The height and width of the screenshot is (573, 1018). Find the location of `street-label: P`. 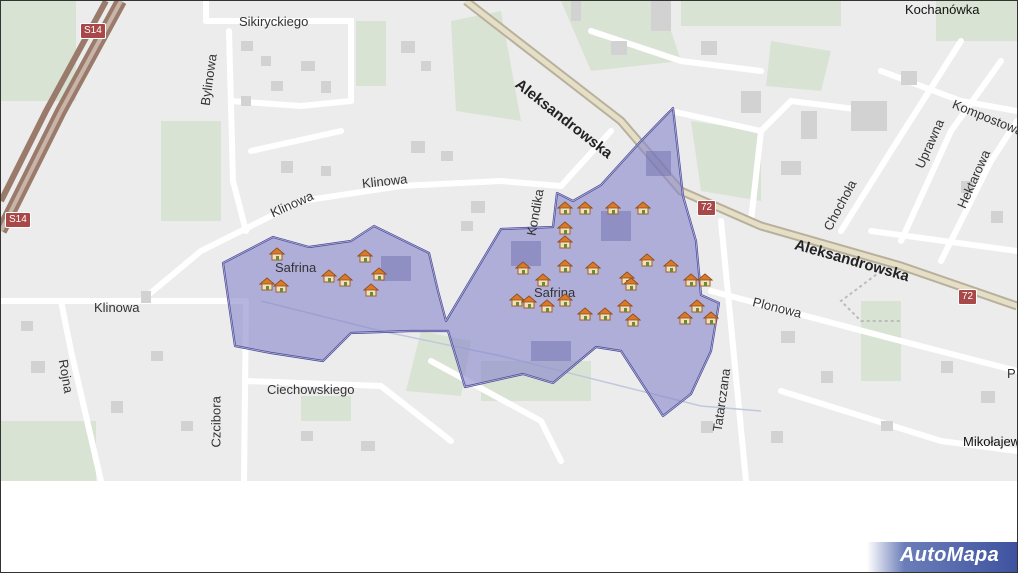

street-label: P is located at coordinates (1011, 373).